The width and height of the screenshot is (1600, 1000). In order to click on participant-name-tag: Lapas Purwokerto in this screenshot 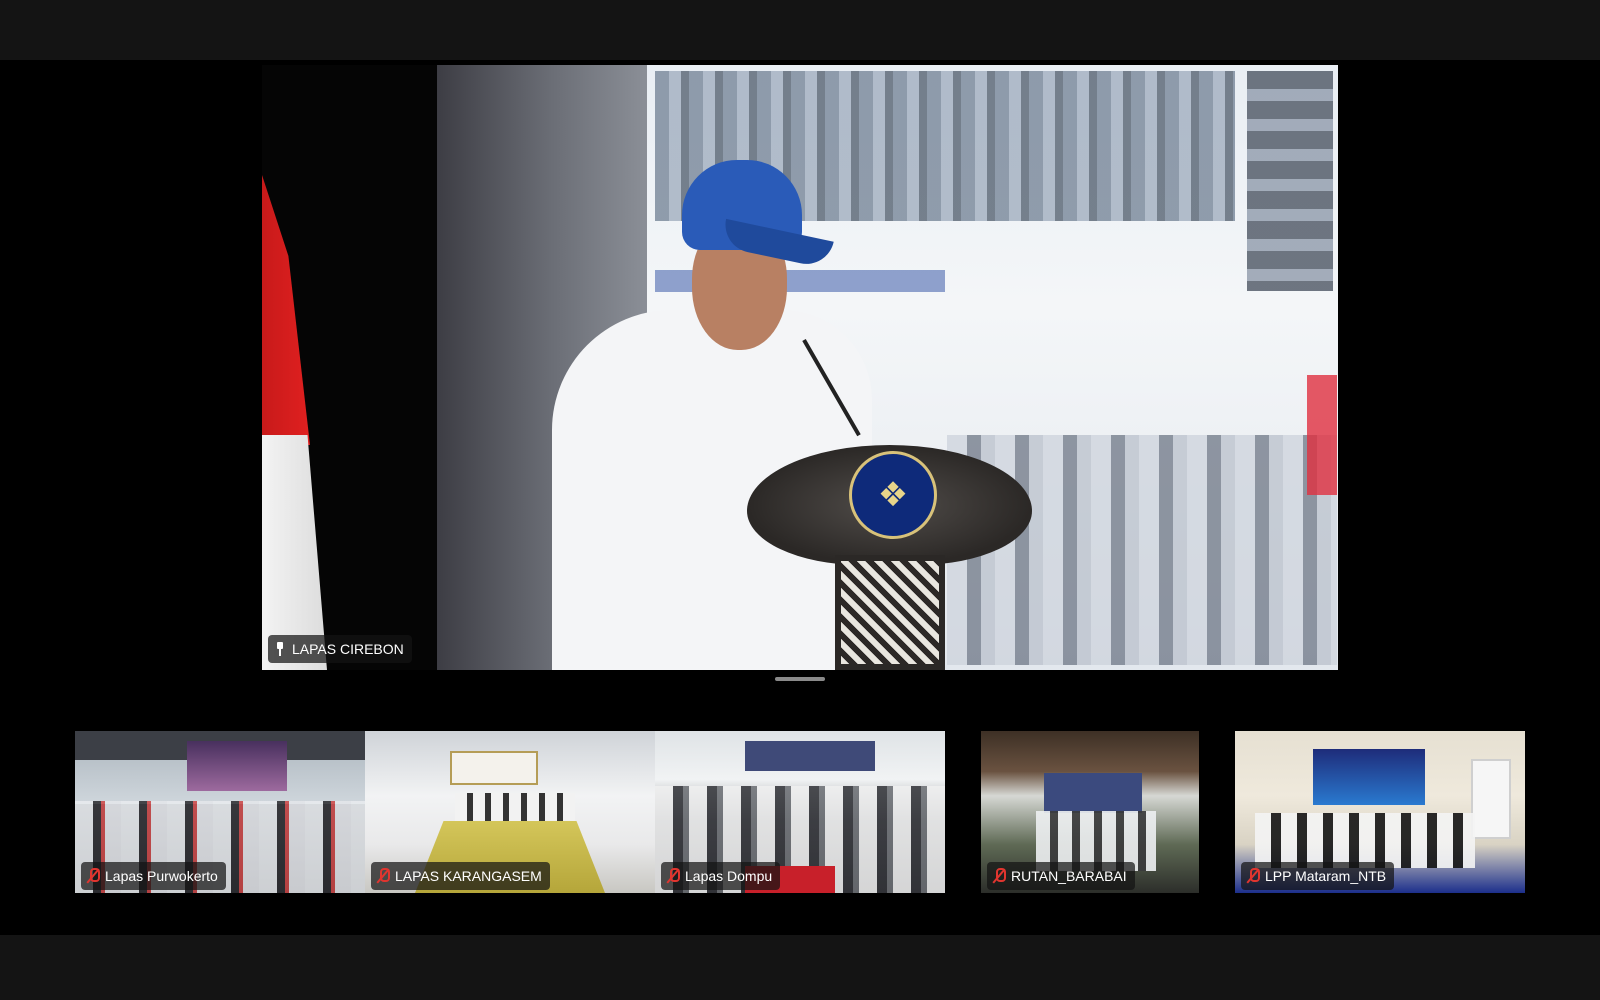, I will do `click(153, 876)`.